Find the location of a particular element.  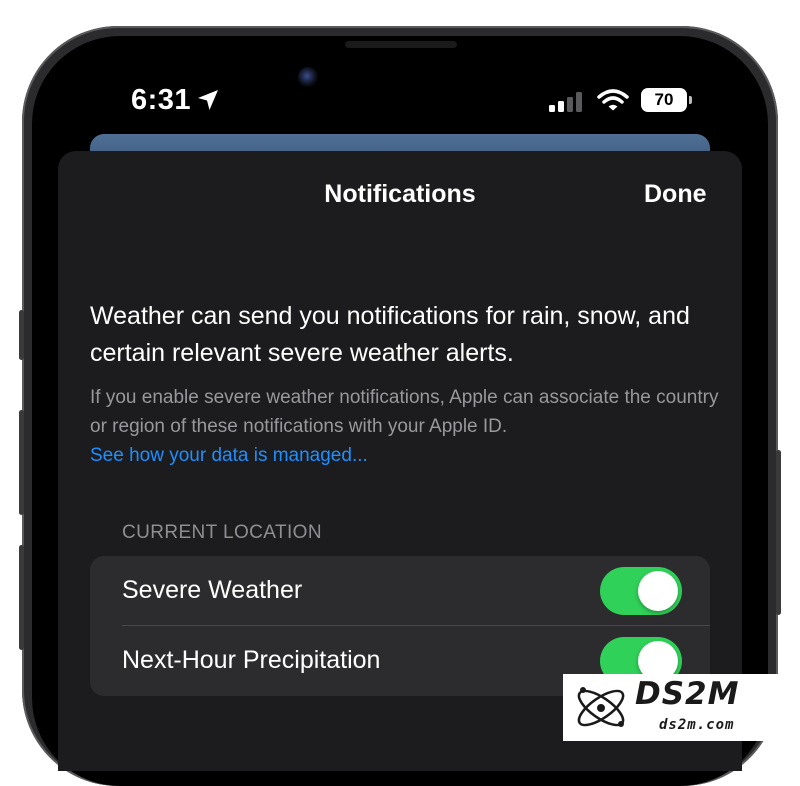

severe-weather-toggle is located at coordinates (641, 591).